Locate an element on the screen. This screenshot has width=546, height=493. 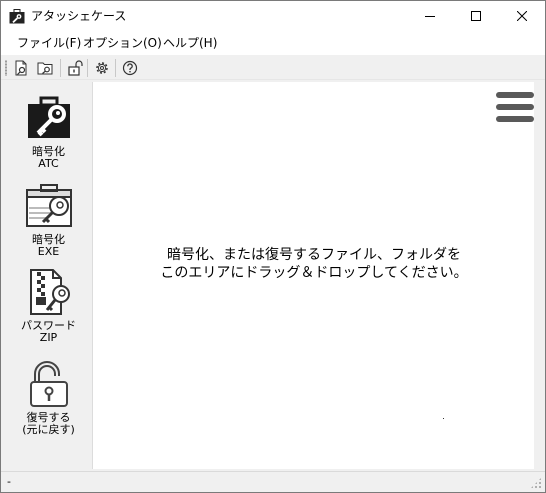
close-button is located at coordinates (522, 16).